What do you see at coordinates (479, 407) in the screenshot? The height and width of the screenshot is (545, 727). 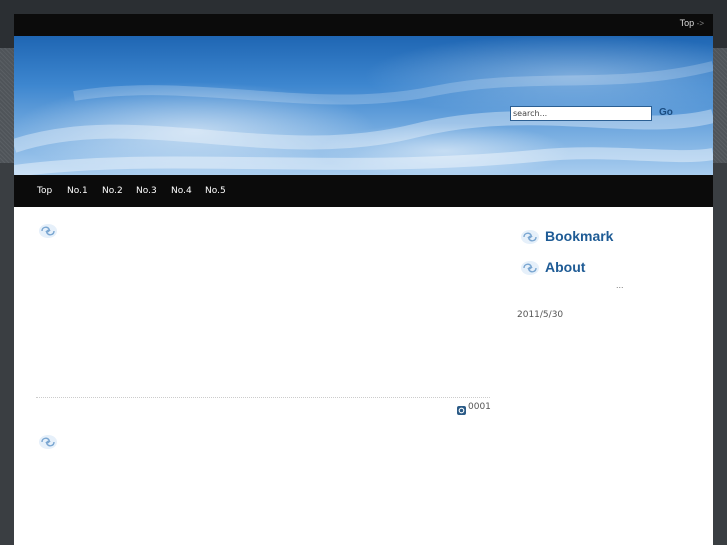 I see `entry-count: 0001` at bounding box center [479, 407].